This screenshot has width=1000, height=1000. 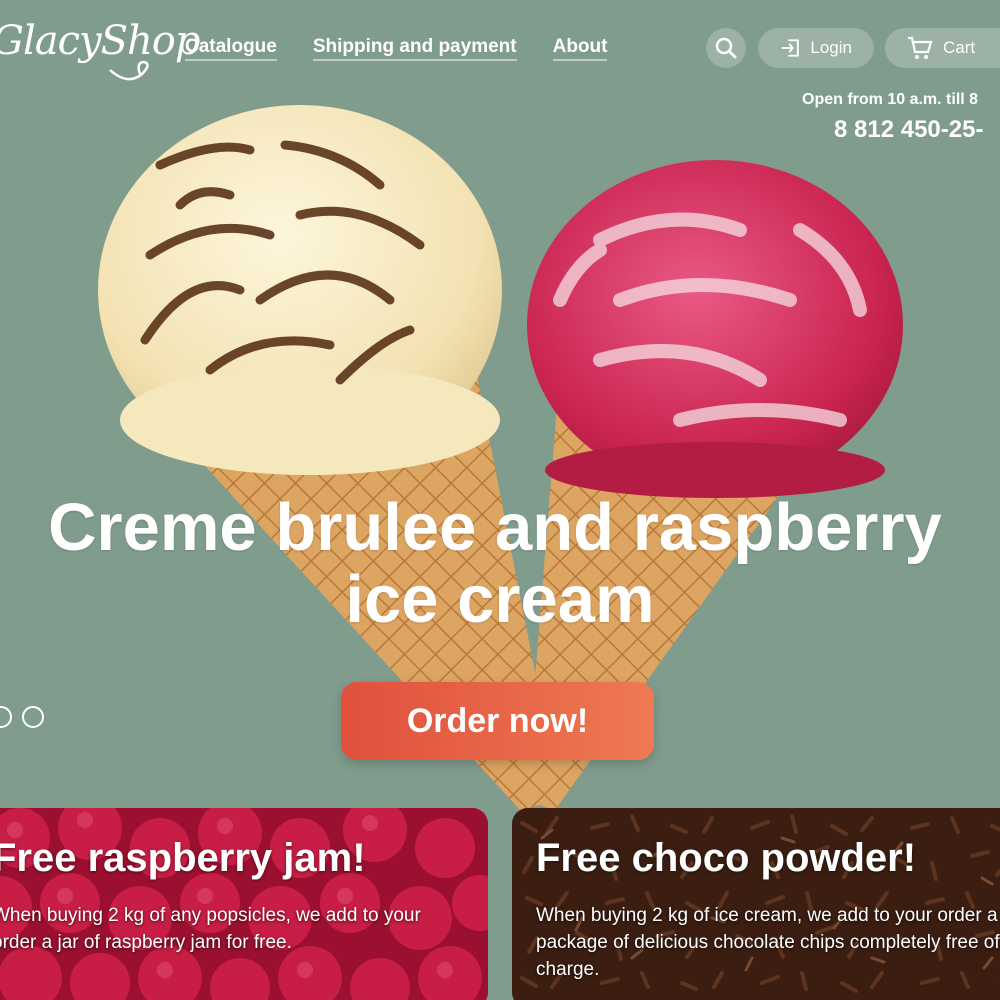 I want to click on search-icon, so click(x=726, y=48).